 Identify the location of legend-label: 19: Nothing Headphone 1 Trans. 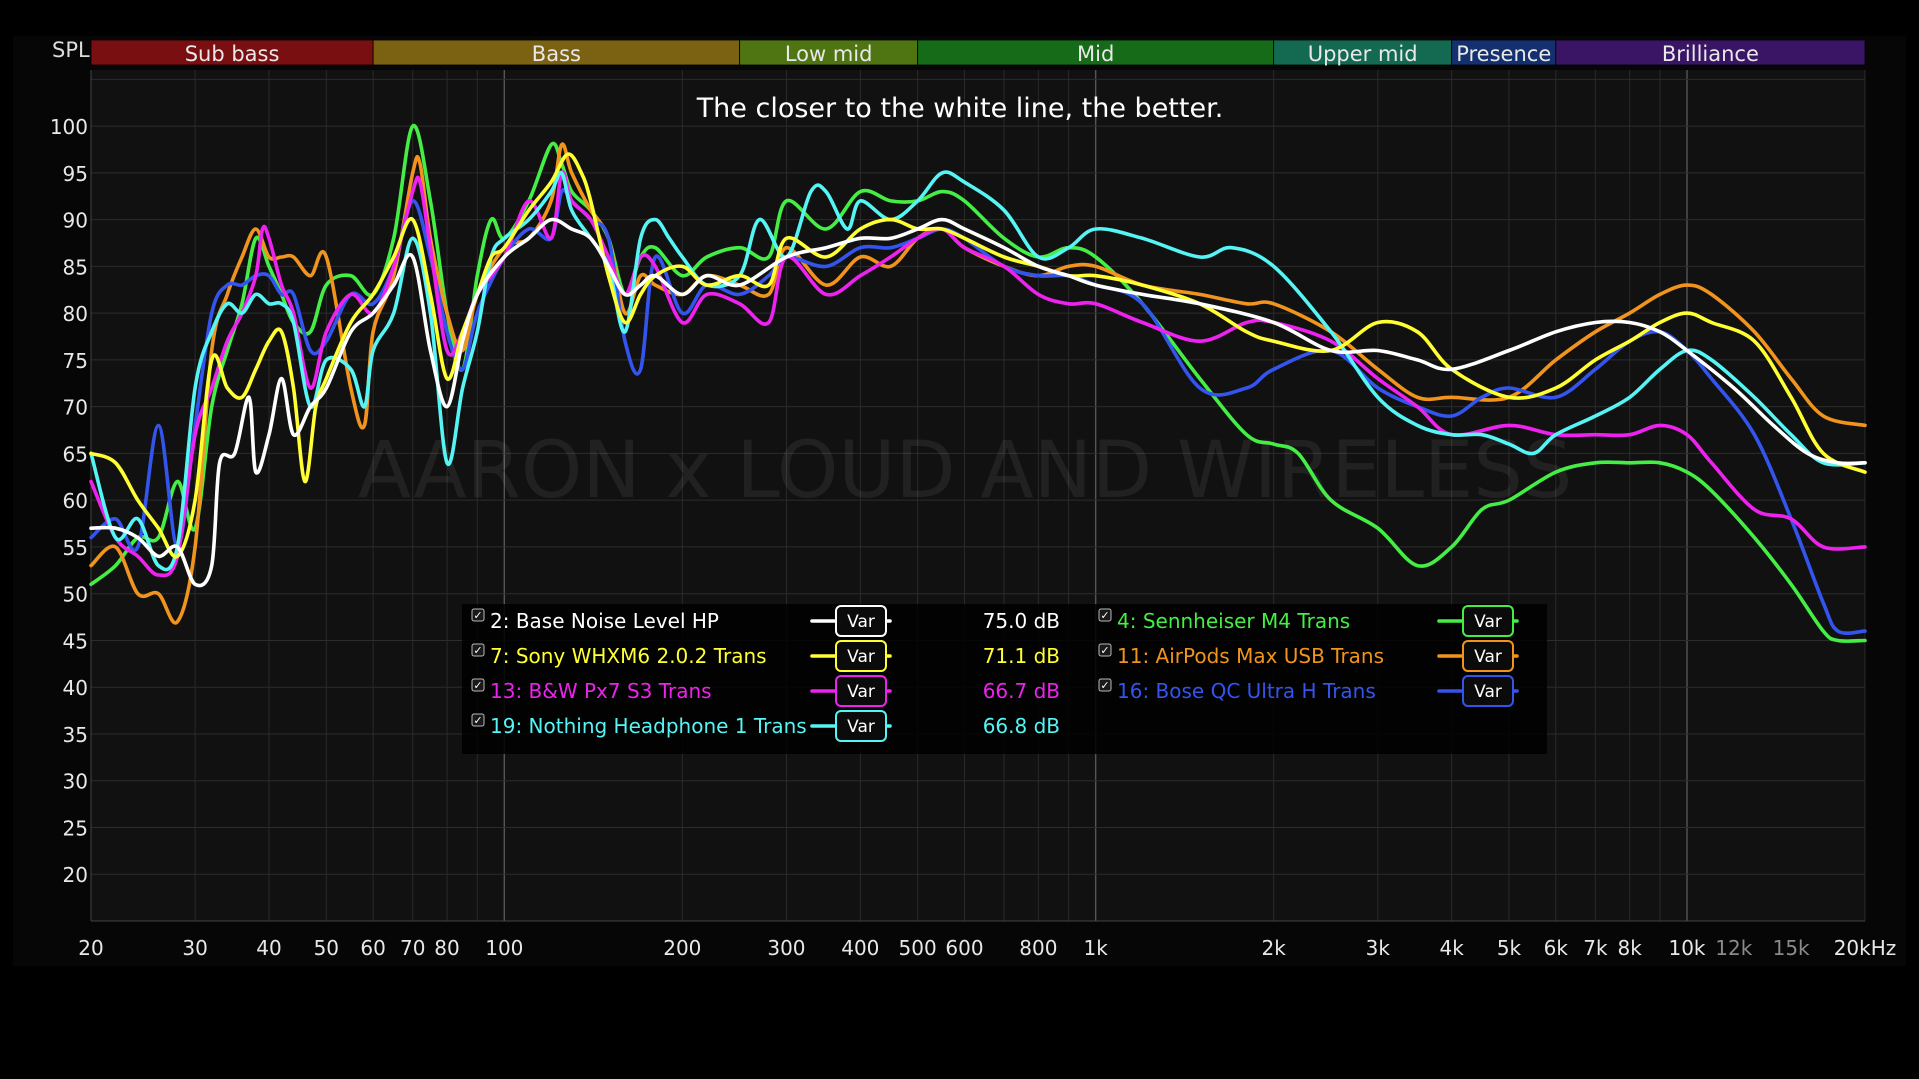
(648, 726).